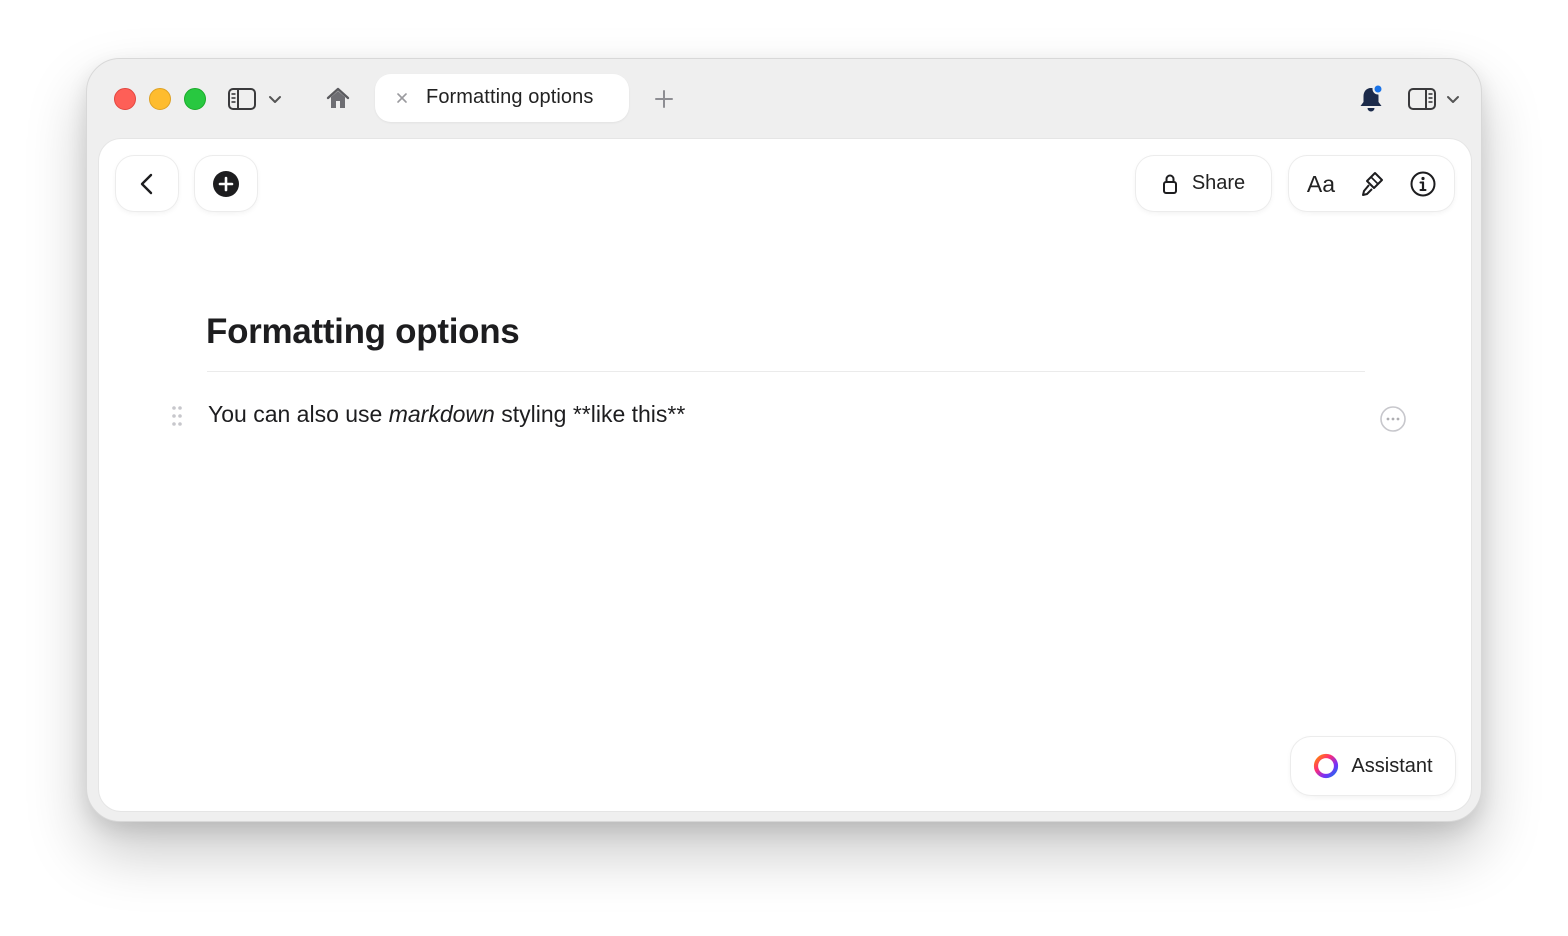 The height and width of the screenshot is (936, 1568). I want to click on brush-icon, so click(1373, 184).